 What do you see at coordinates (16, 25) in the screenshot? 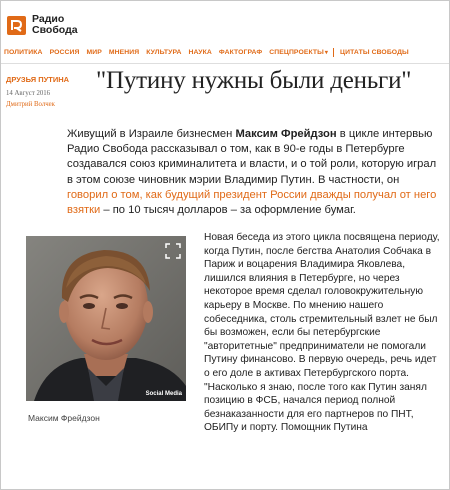
I see `logo-icon` at bounding box center [16, 25].